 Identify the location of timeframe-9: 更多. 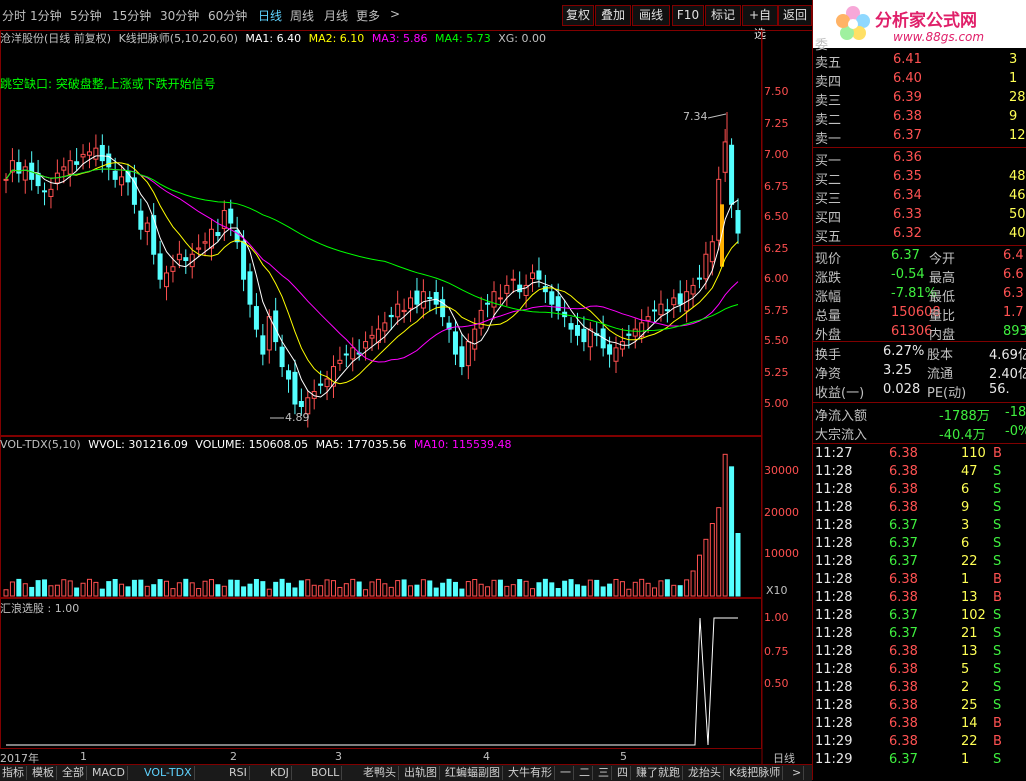
(368, 15).